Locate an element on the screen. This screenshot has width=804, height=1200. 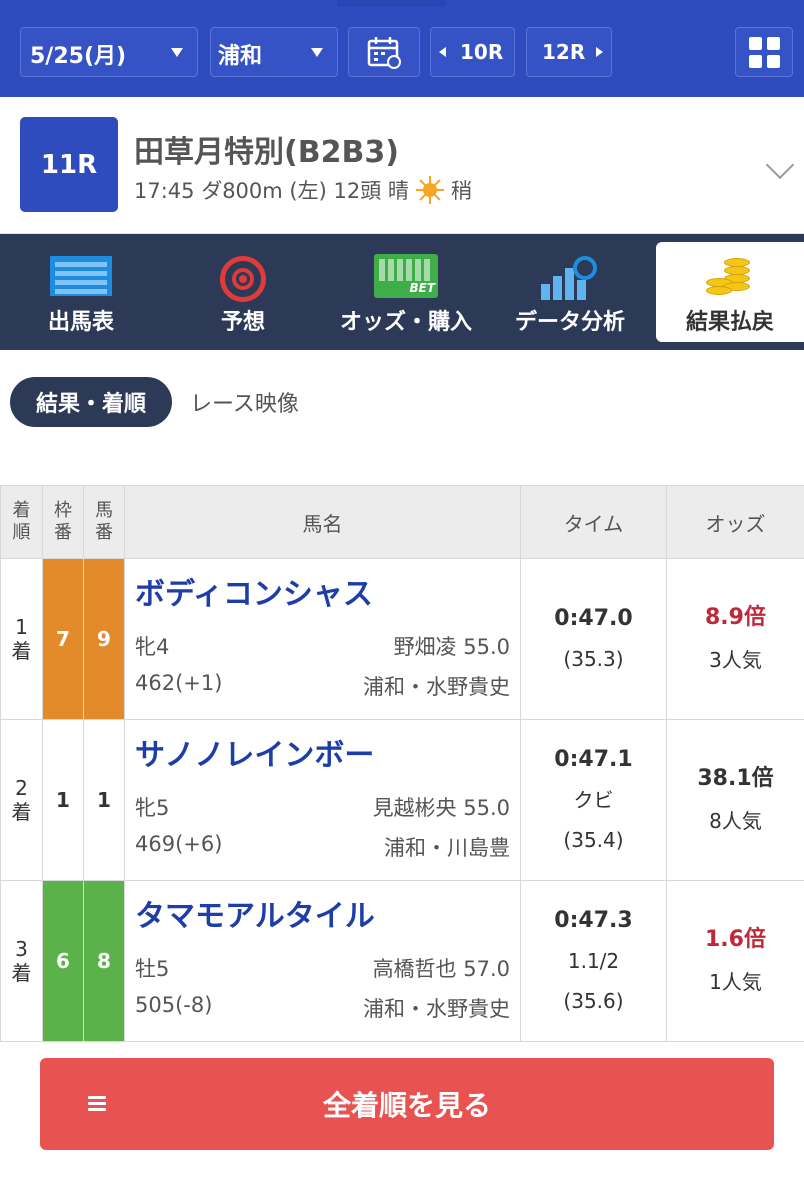
jockey: 見越彬央 55.0 is located at coordinates (441, 807).